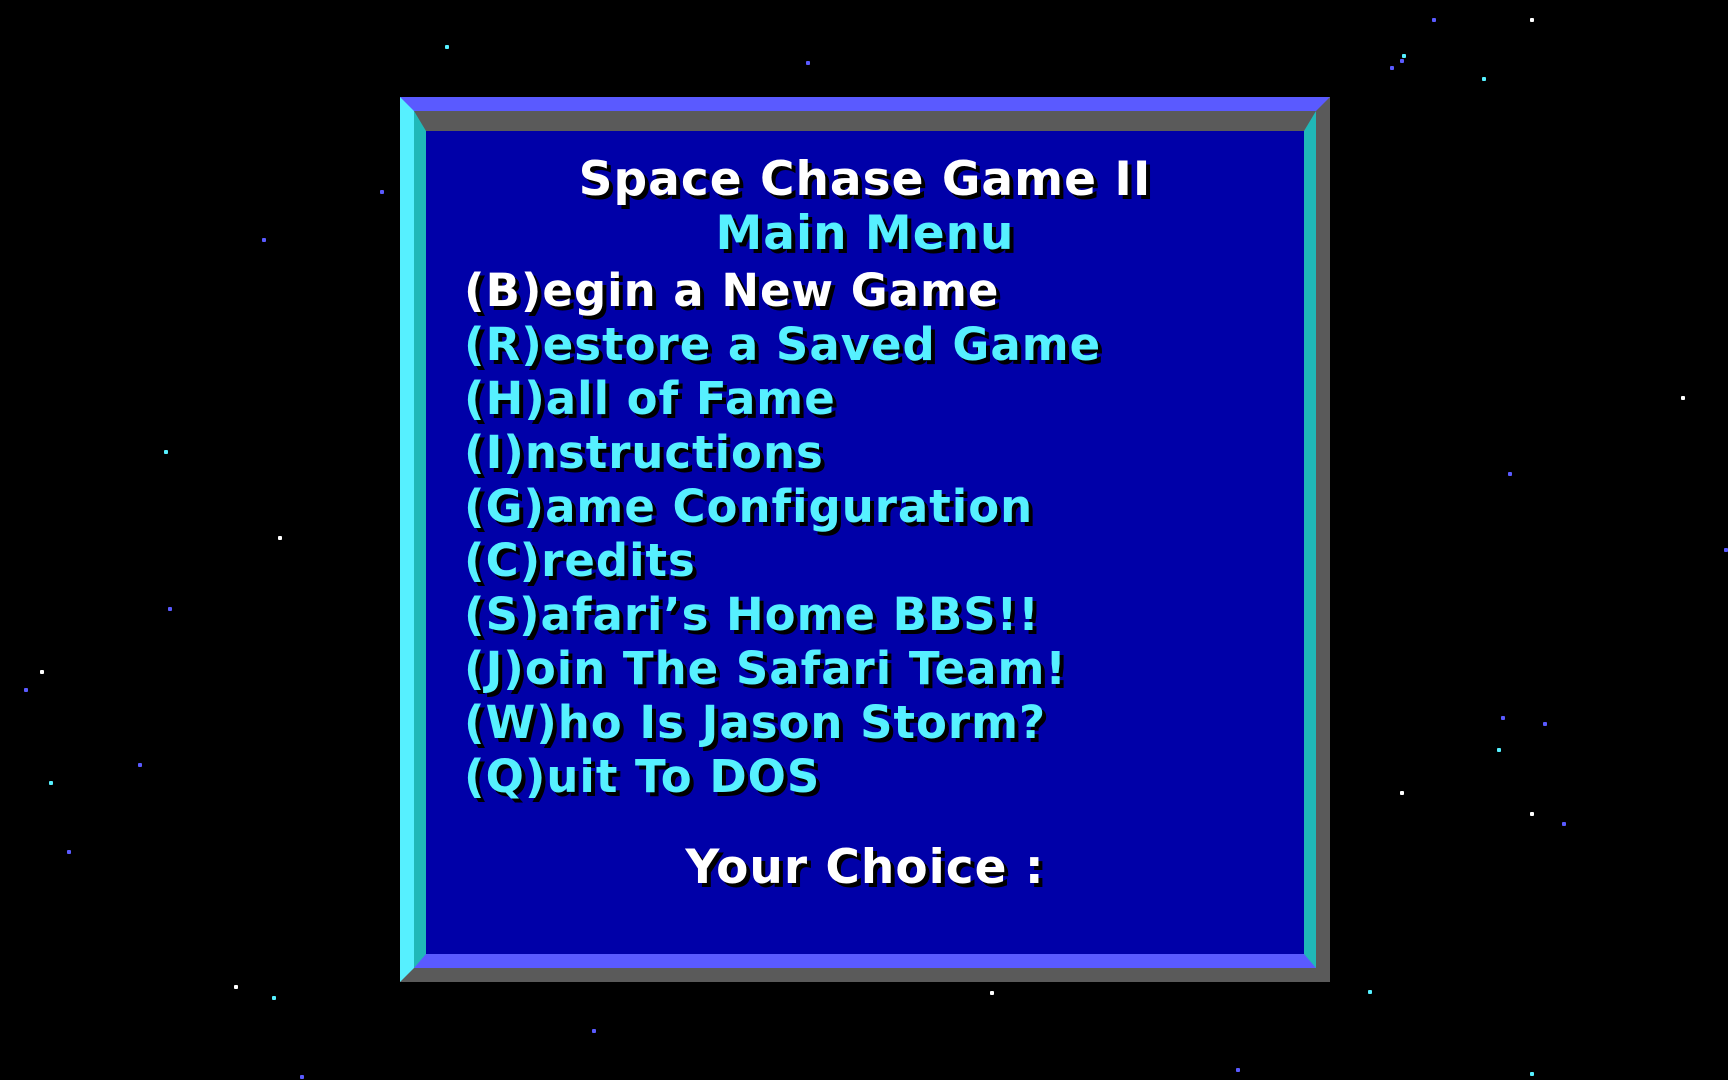 This screenshot has height=1080, width=1728. I want to click on menu-item-instructions: (I)nstructions, so click(782, 453).